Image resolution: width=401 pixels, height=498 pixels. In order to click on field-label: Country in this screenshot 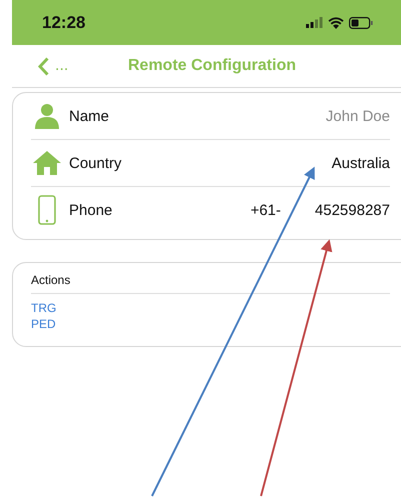, I will do `click(96, 163)`.